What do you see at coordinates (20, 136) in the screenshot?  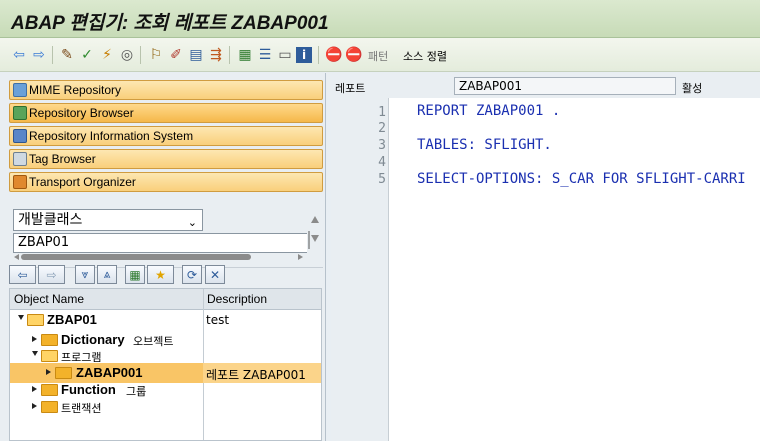 I see `info-system-icon` at bounding box center [20, 136].